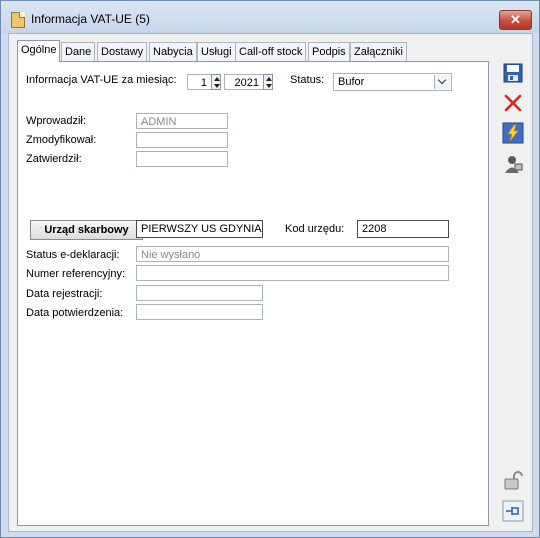  What do you see at coordinates (64, 294) in the screenshot?
I see `data-rejestracji-label: Data rejestracji:` at bounding box center [64, 294].